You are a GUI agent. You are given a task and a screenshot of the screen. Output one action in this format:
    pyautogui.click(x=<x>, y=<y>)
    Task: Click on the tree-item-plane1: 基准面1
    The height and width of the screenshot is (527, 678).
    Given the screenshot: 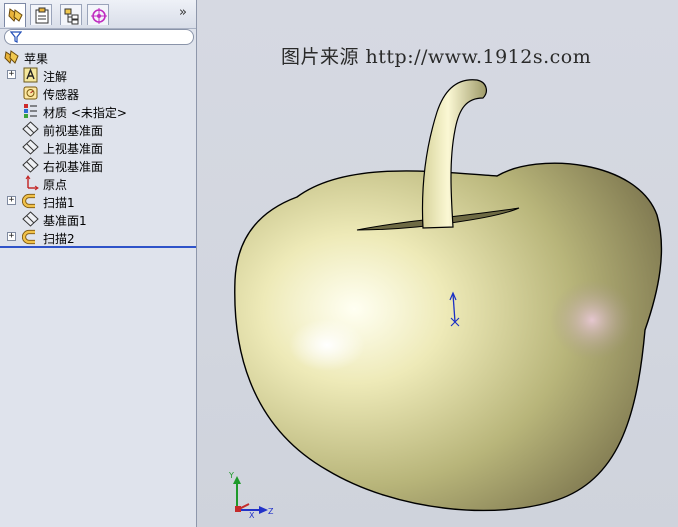 What is the action you would take?
    pyautogui.click(x=98, y=219)
    